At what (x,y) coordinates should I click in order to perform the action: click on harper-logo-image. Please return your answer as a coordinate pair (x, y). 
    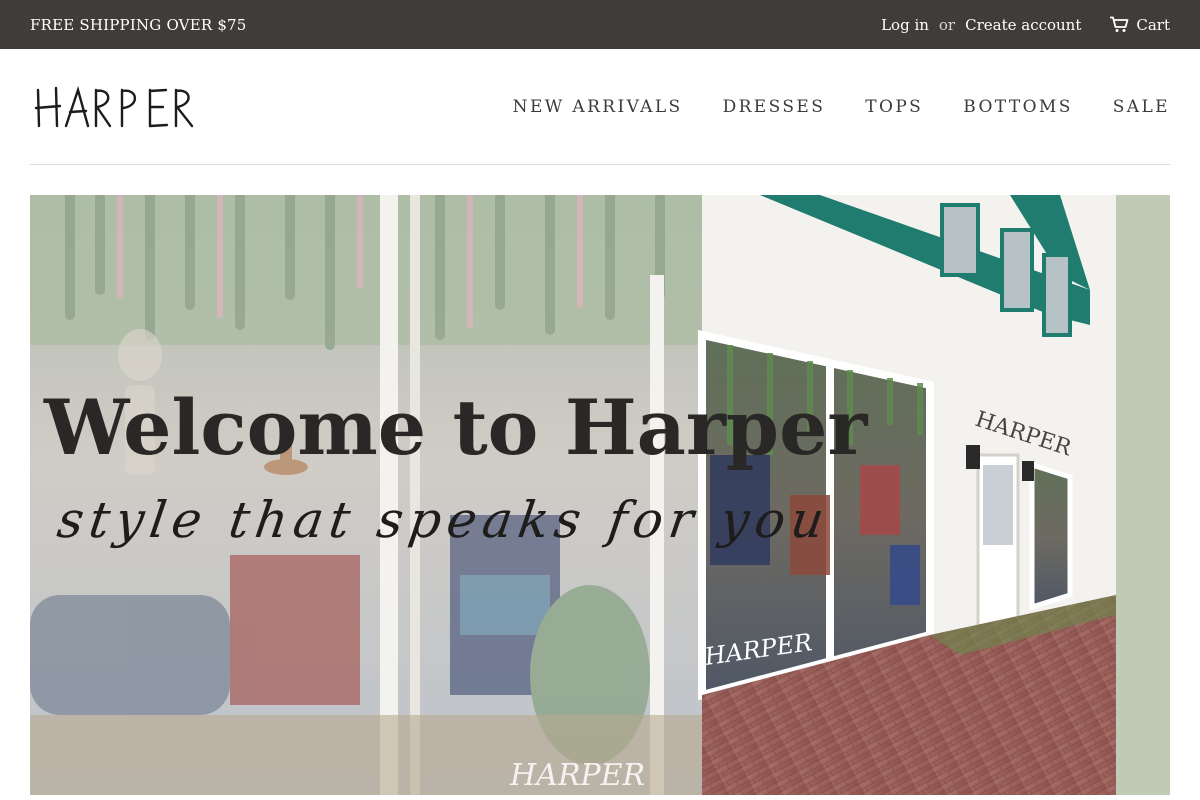
    Looking at the image, I should click on (114, 106).